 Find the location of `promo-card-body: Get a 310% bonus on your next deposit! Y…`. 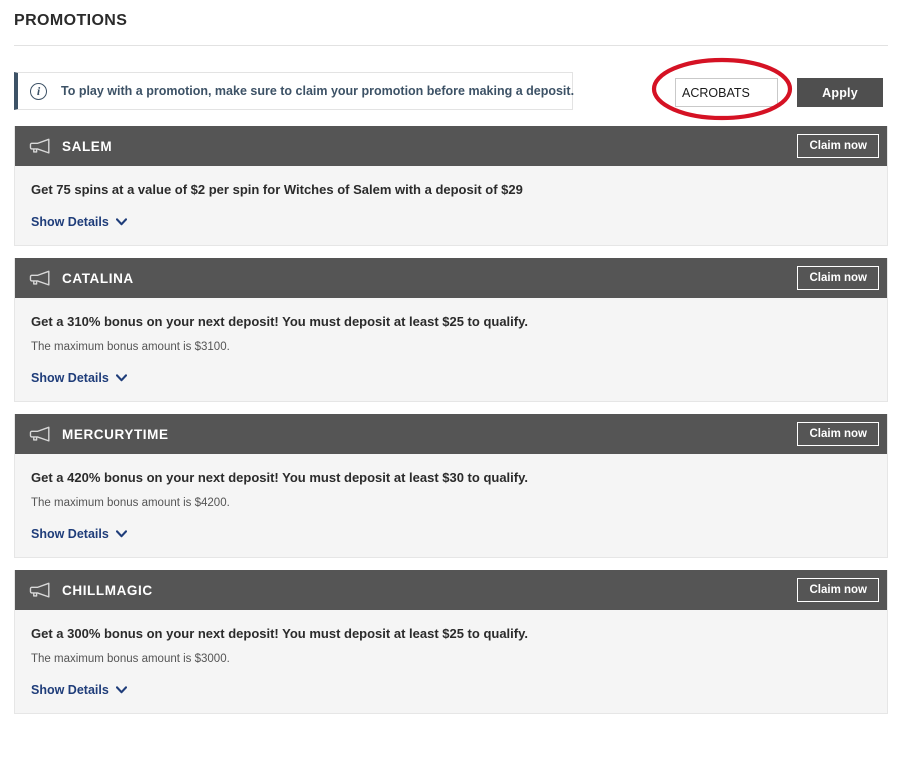

promo-card-body: Get a 310% bonus on your next deposit! Y… is located at coordinates (451, 349).